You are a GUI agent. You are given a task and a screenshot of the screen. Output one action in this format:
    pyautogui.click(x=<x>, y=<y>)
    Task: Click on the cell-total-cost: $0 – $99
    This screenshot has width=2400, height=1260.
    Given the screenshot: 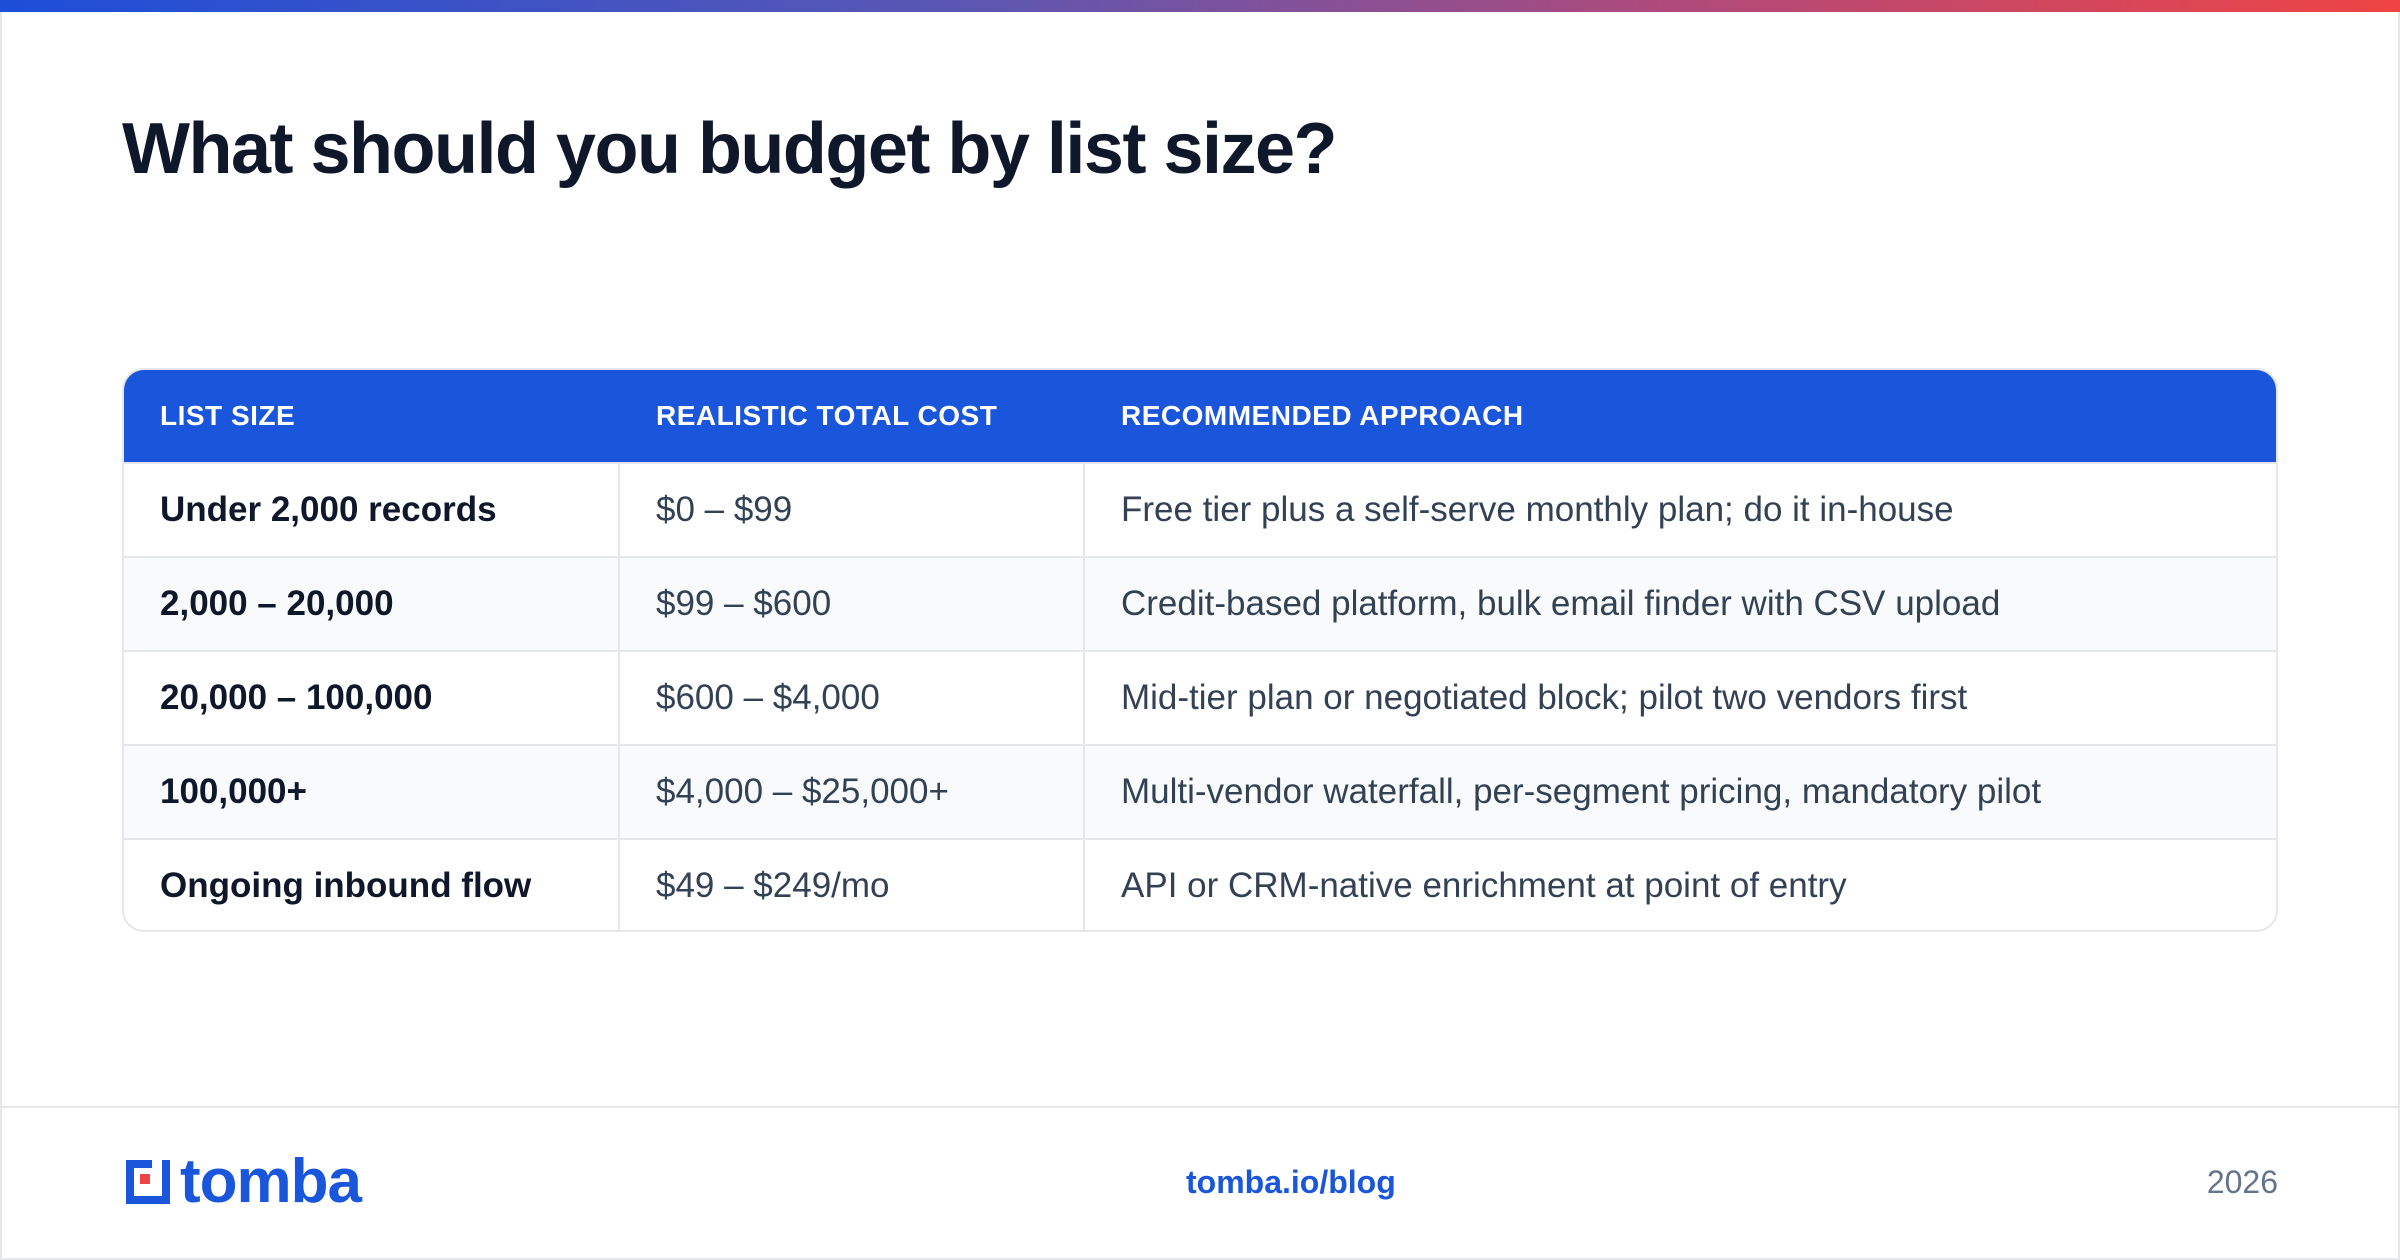 What is the action you would take?
    pyautogui.click(x=852, y=510)
    